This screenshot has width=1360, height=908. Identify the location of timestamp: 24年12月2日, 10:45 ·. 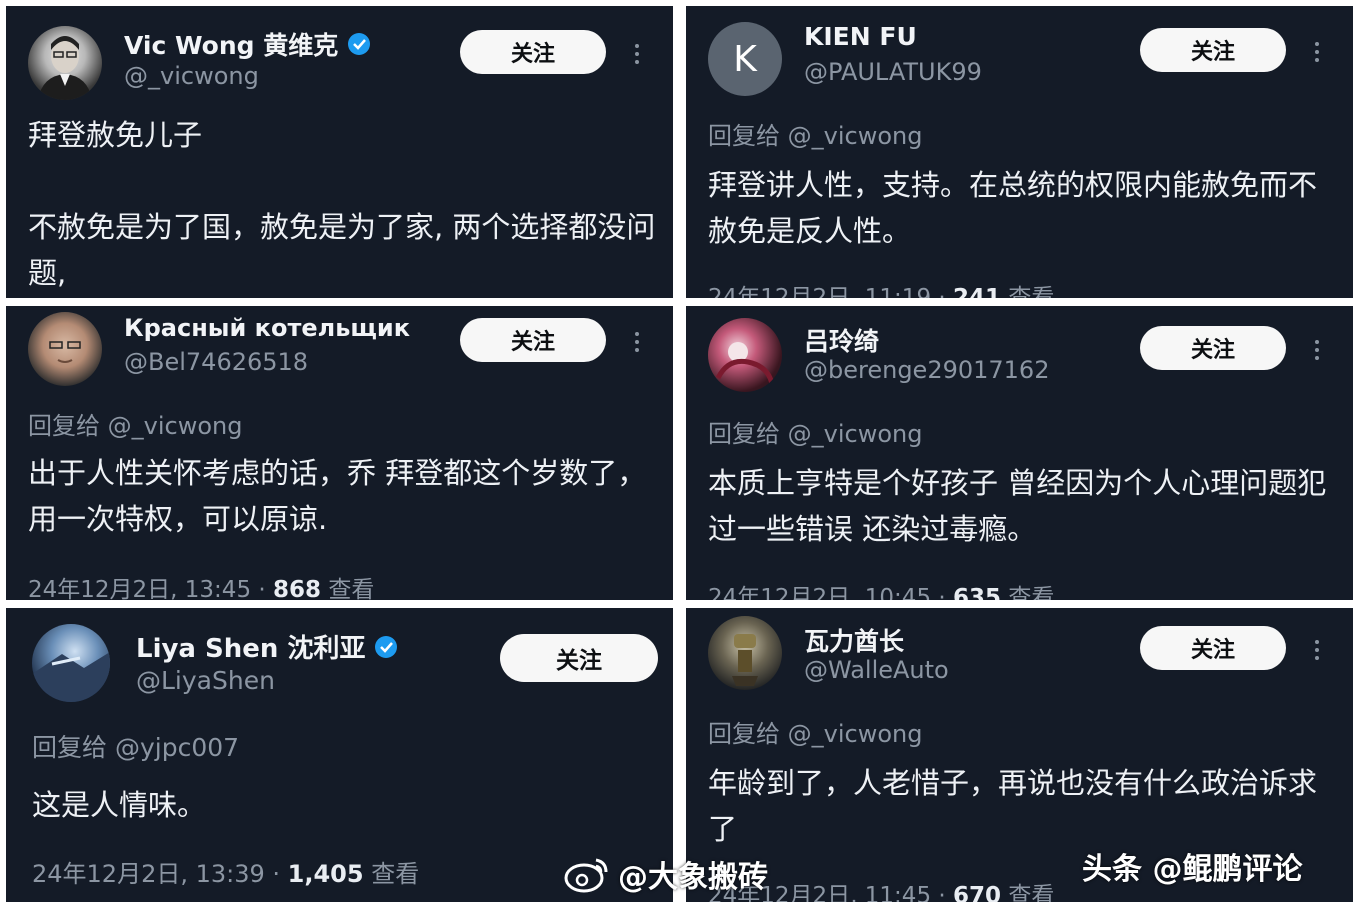
(830, 592).